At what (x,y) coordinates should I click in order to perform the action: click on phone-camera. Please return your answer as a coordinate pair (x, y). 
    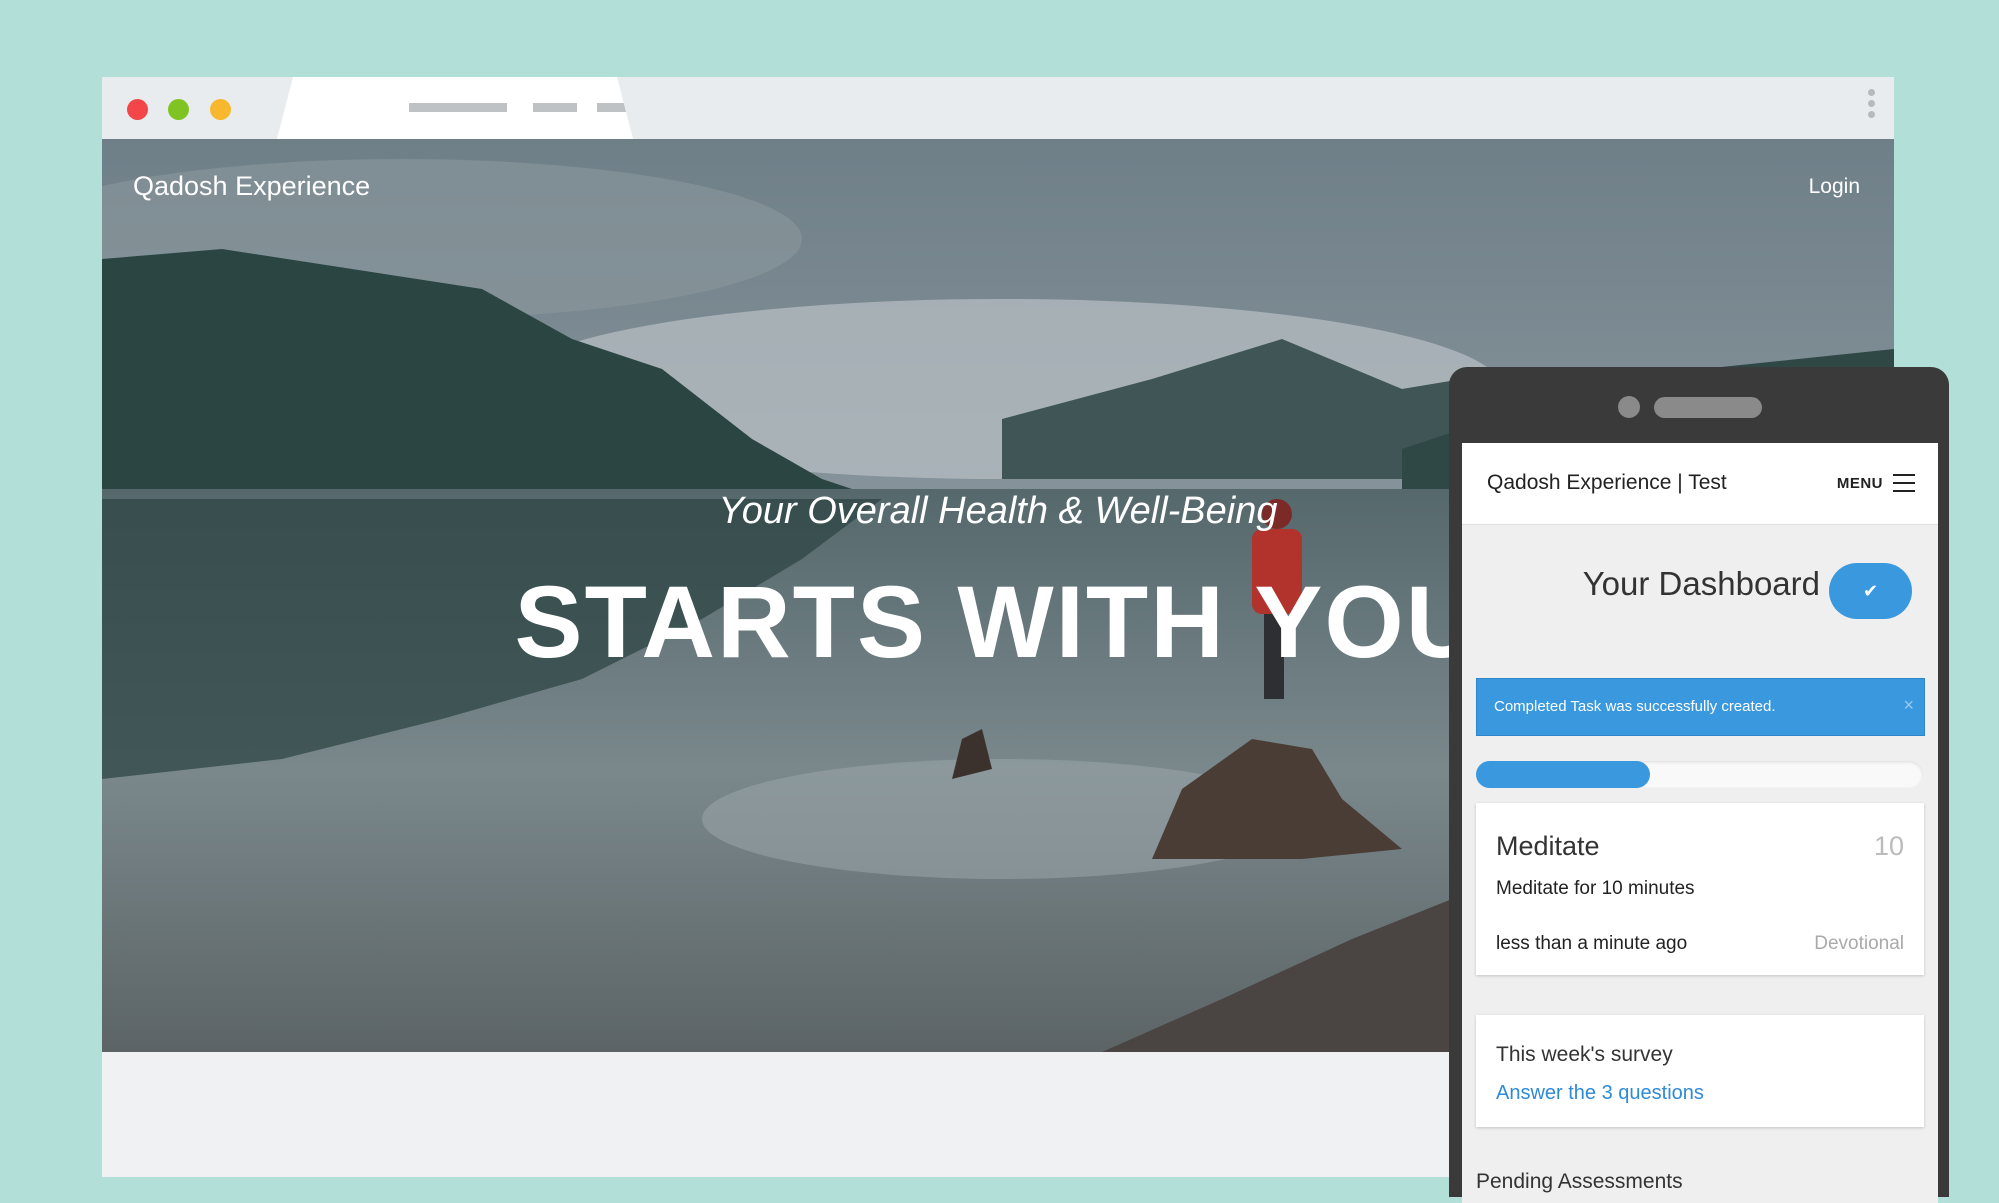
    Looking at the image, I should click on (1629, 407).